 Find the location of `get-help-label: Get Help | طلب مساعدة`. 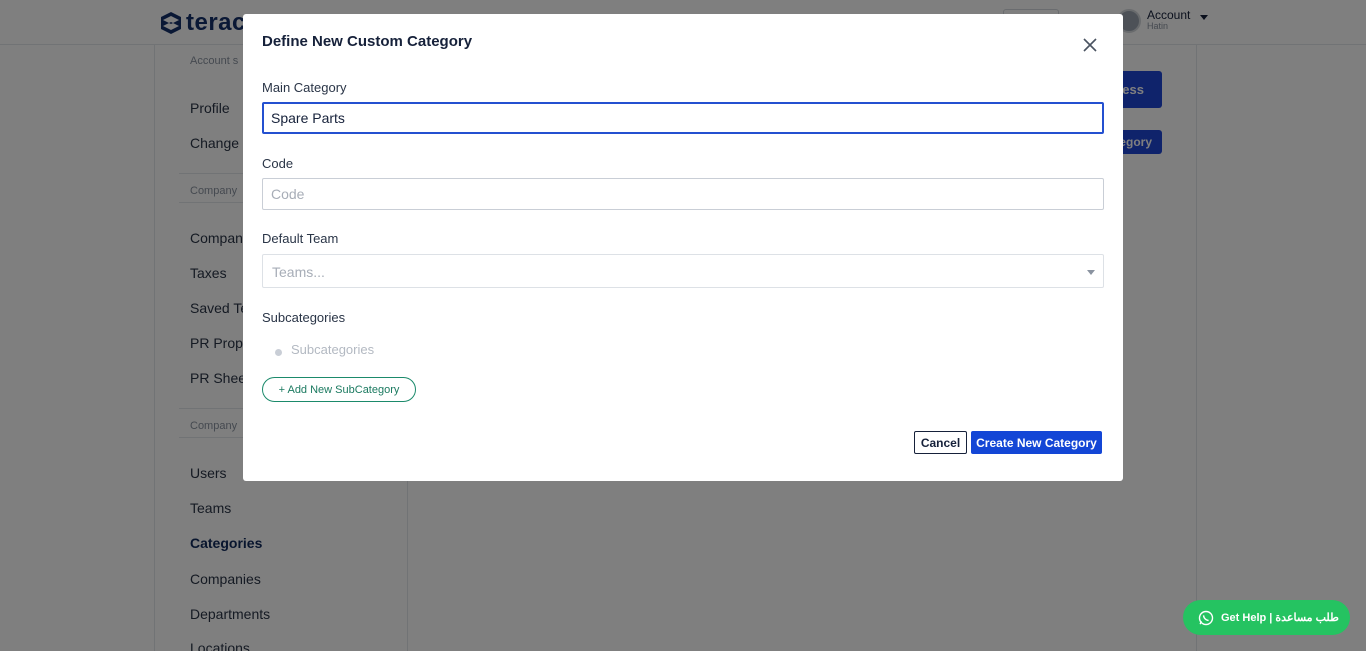

get-help-label: Get Help | طلب مساعدة is located at coordinates (1280, 618).